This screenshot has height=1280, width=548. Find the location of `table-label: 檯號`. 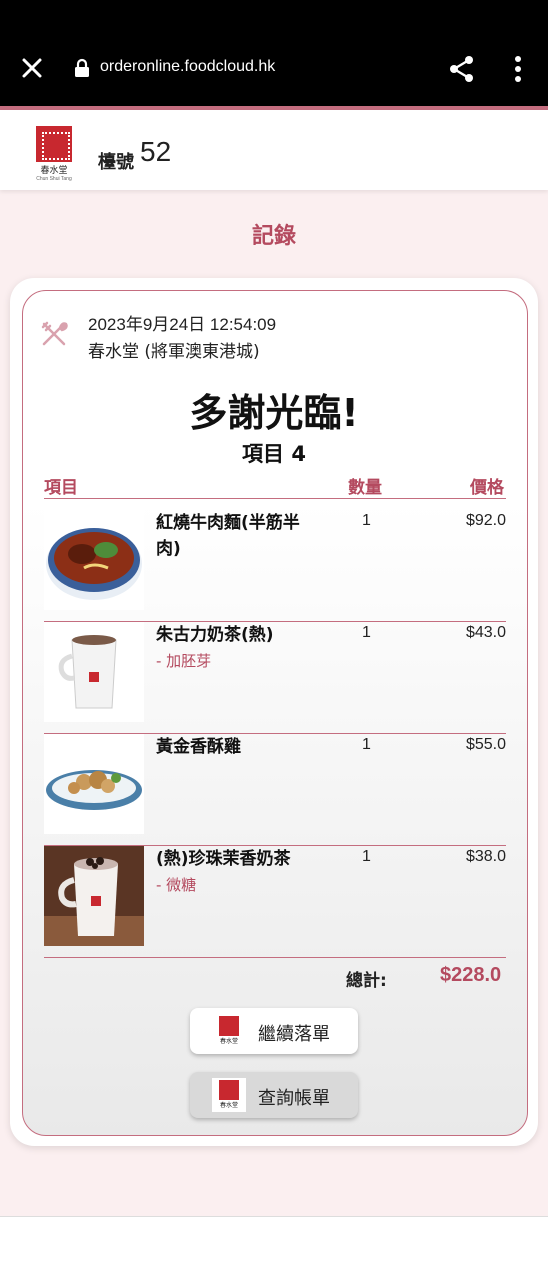

table-label: 檯號 is located at coordinates (116, 162).